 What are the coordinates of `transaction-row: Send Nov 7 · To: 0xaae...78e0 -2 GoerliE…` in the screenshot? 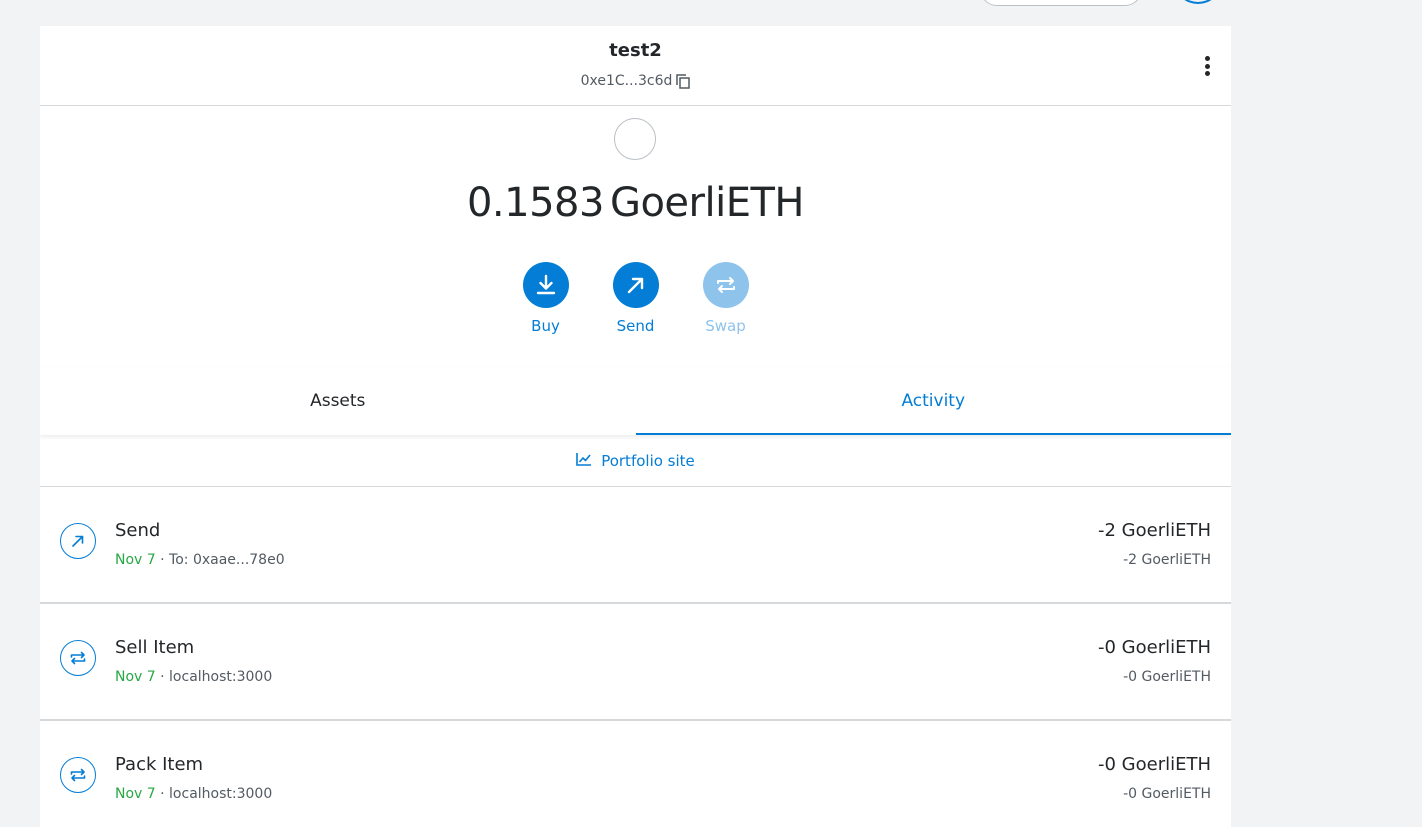 It's located at (635, 545).